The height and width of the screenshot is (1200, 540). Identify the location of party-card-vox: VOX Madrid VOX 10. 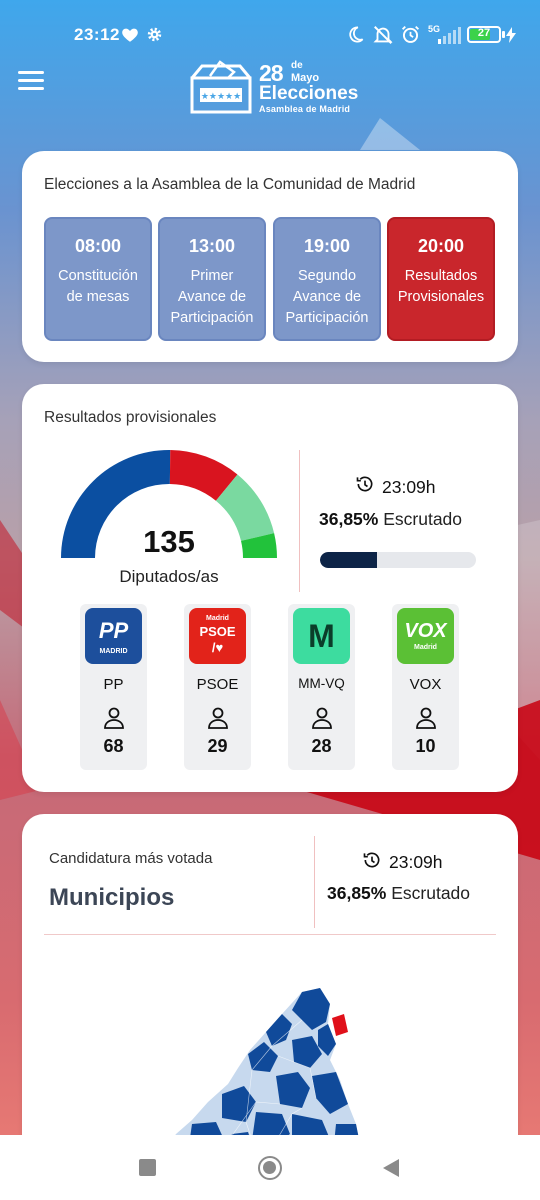
(425, 687).